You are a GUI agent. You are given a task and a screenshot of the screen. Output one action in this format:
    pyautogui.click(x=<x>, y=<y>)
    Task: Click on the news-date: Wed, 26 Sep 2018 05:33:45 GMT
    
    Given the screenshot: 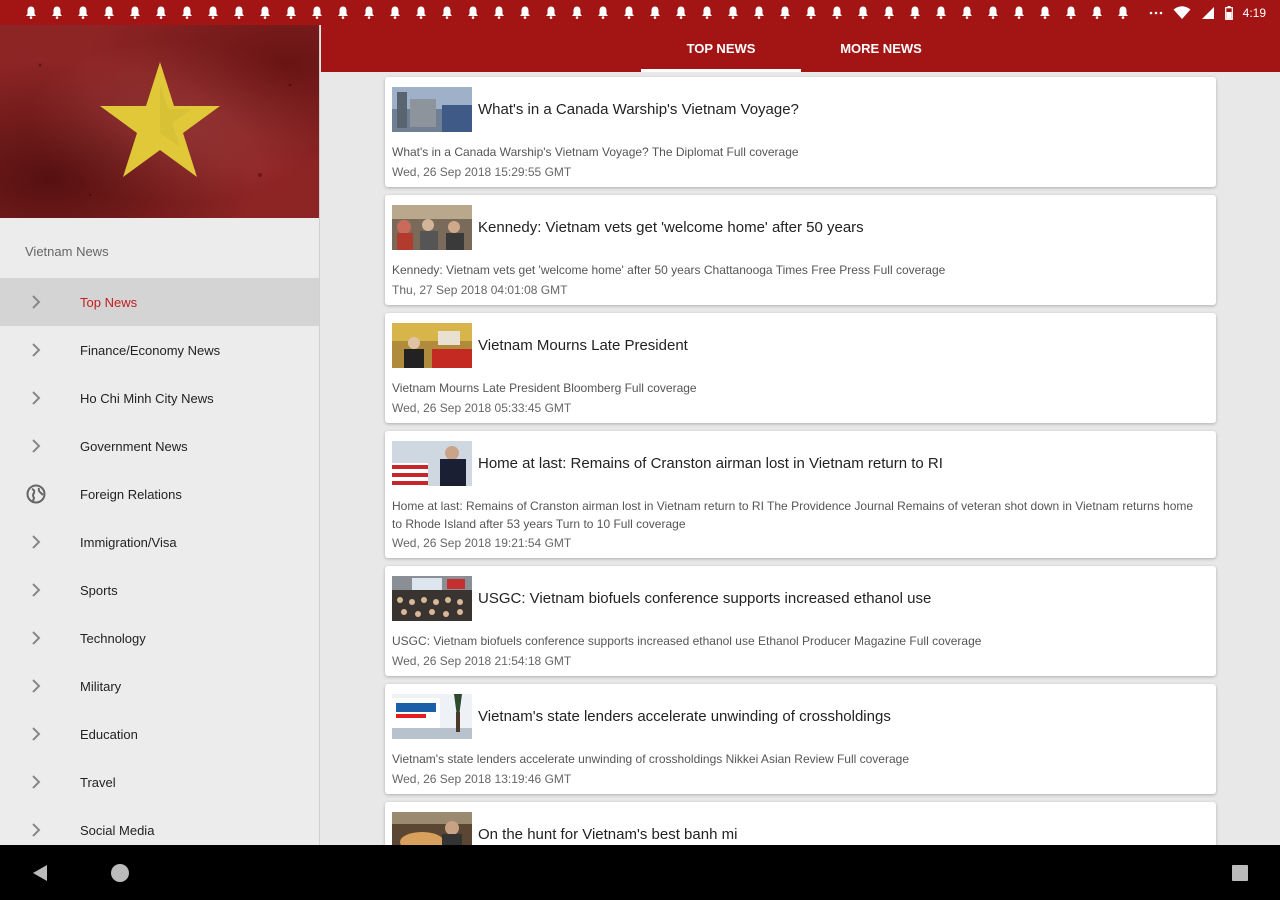 What is the action you would take?
    pyautogui.click(x=482, y=408)
    